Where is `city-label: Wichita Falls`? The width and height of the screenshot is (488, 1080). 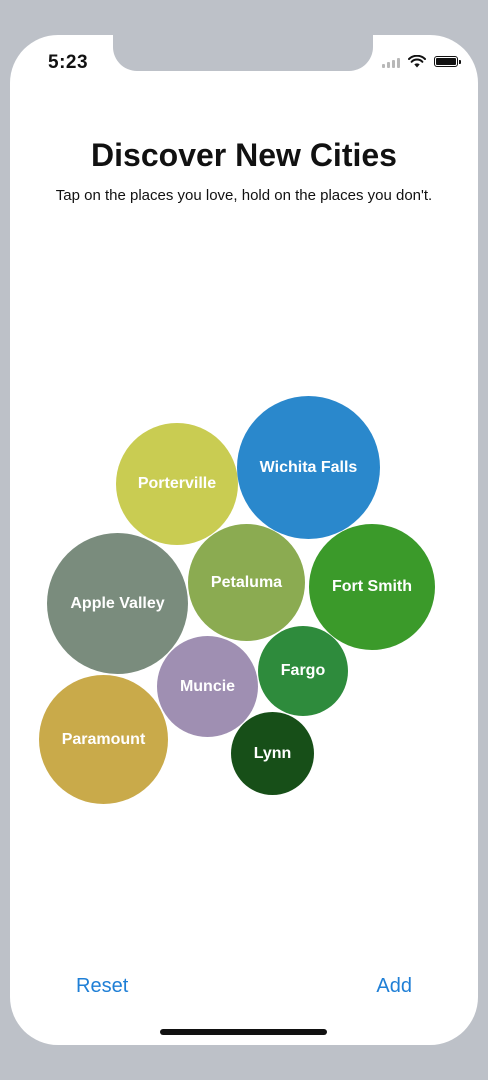
city-label: Wichita Falls is located at coordinates (308, 467).